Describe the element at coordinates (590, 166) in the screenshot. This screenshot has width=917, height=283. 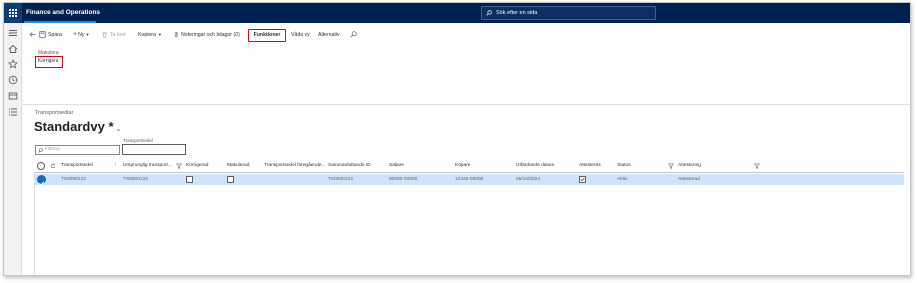
I see `column-header-to-be-attested: Attesteras` at that location.